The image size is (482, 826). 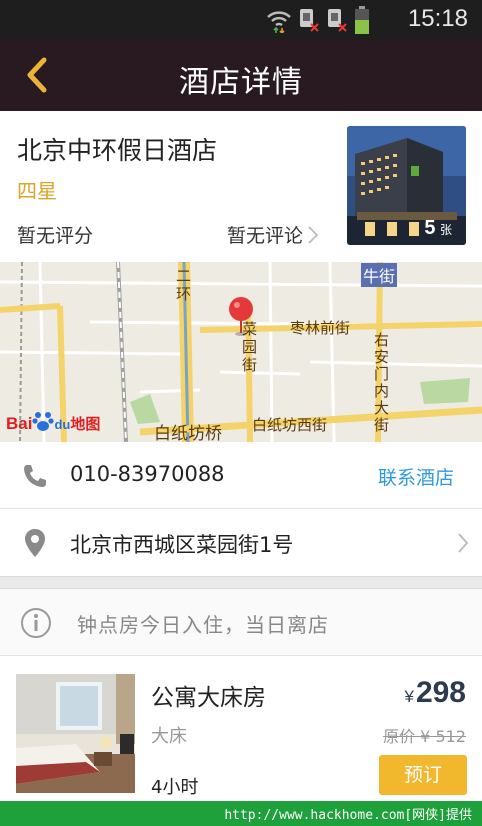 What do you see at coordinates (117, 150) in the screenshot?
I see `hotel-name: 北京中环假日酒店` at bounding box center [117, 150].